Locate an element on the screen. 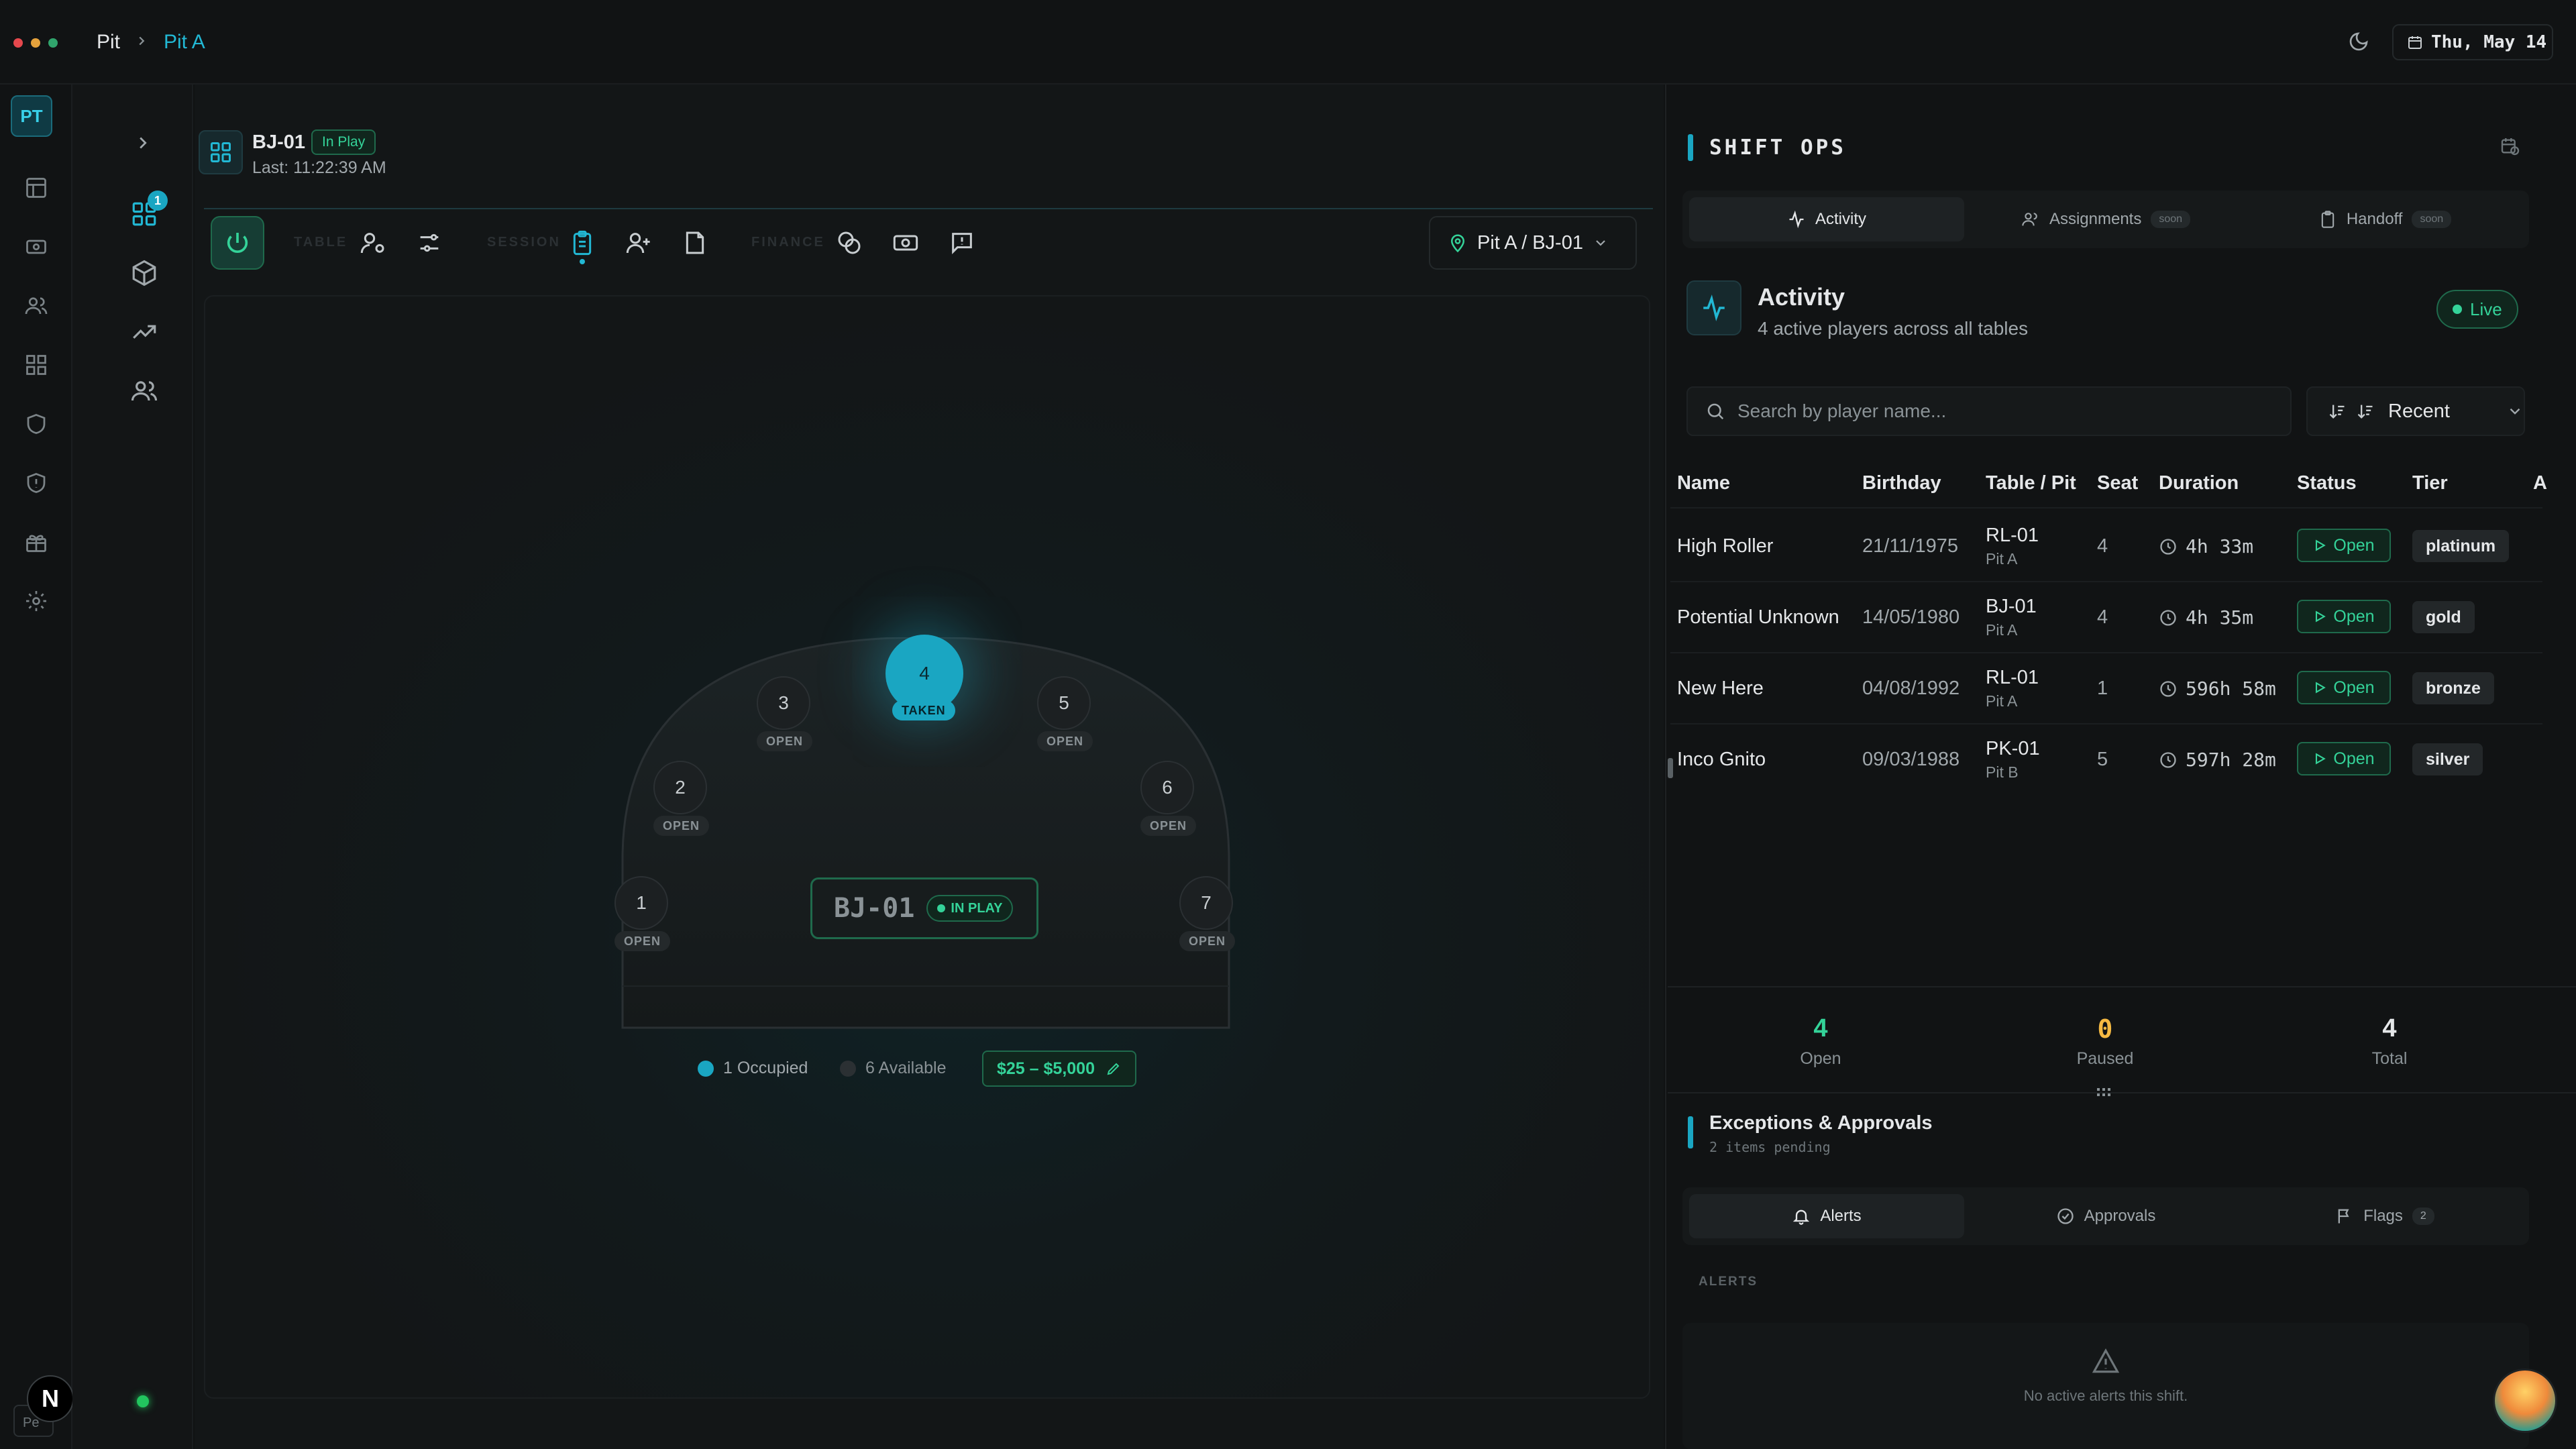 The height and width of the screenshot is (1449, 2576). col-name: Name is located at coordinates (1703, 483).